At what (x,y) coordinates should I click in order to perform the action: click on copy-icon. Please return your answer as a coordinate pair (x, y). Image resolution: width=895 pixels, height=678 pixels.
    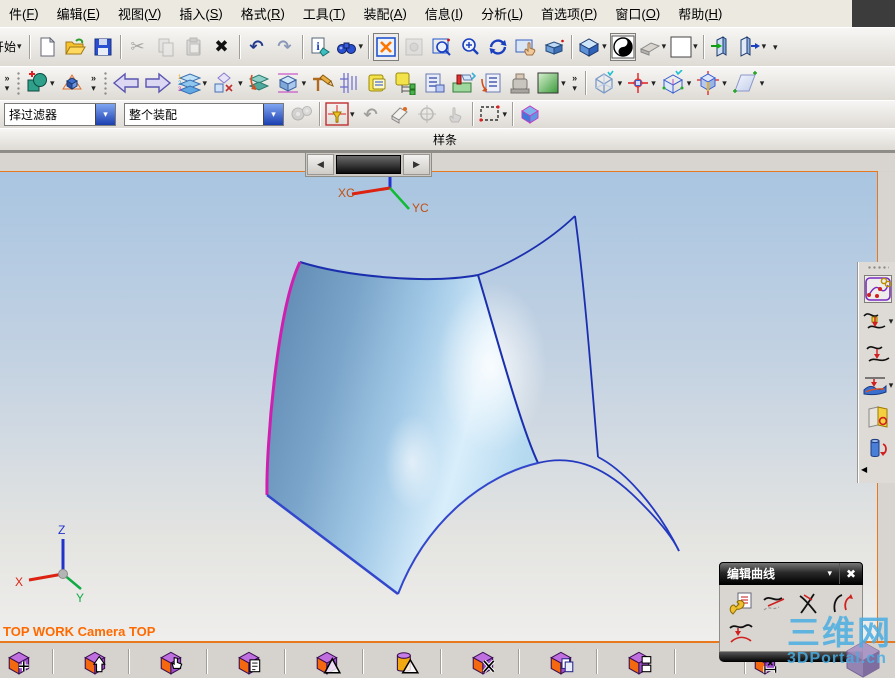
    Looking at the image, I should click on (166, 47).